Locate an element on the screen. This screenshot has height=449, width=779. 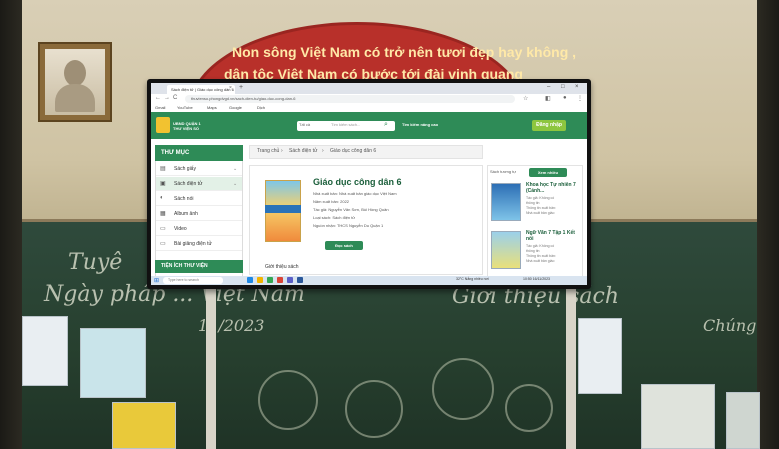
edge-icon is located at coordinates (250, 280).